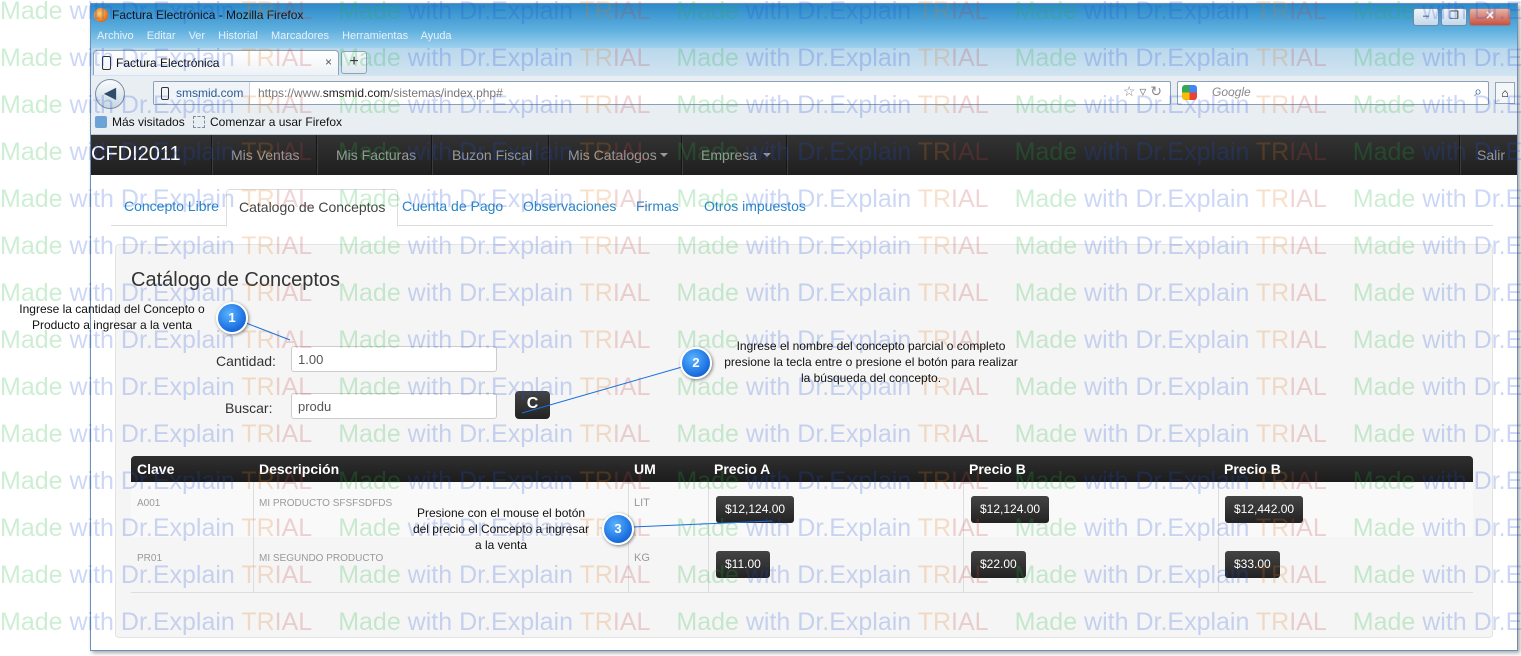  What do you see at coordinates (148, 122) in the screenshot?
I see `bookmark-label: Más visitados` at bounding box center [148, 122].